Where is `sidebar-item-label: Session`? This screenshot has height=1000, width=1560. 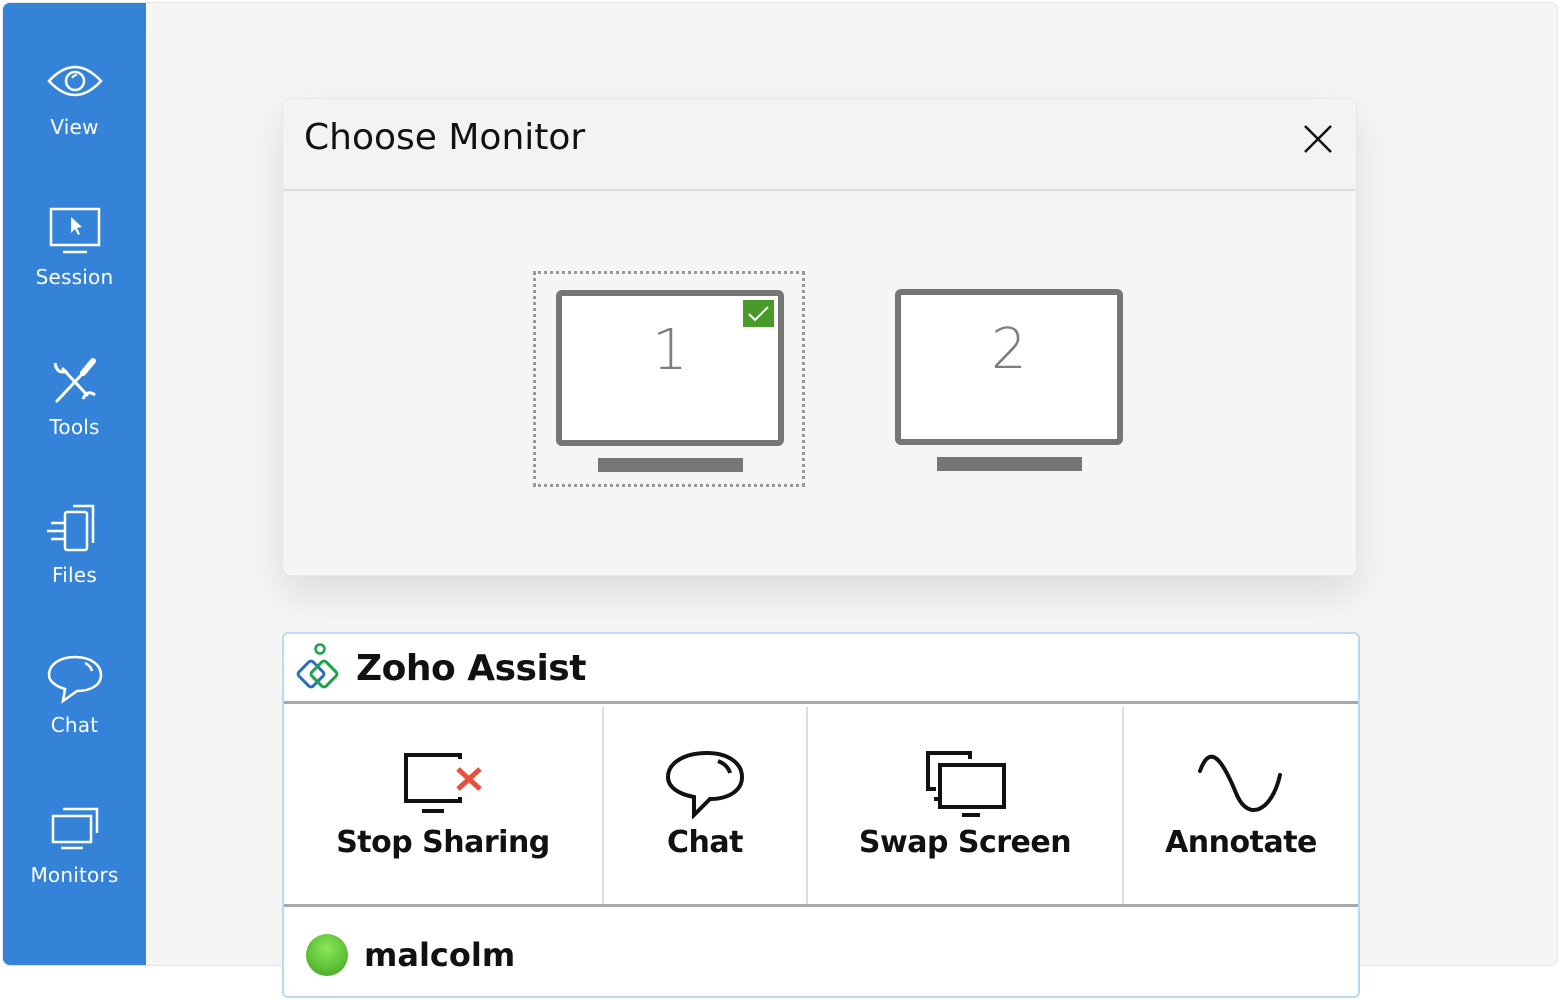
sidebar-item-label: Session is located at coordinates (74, 277).